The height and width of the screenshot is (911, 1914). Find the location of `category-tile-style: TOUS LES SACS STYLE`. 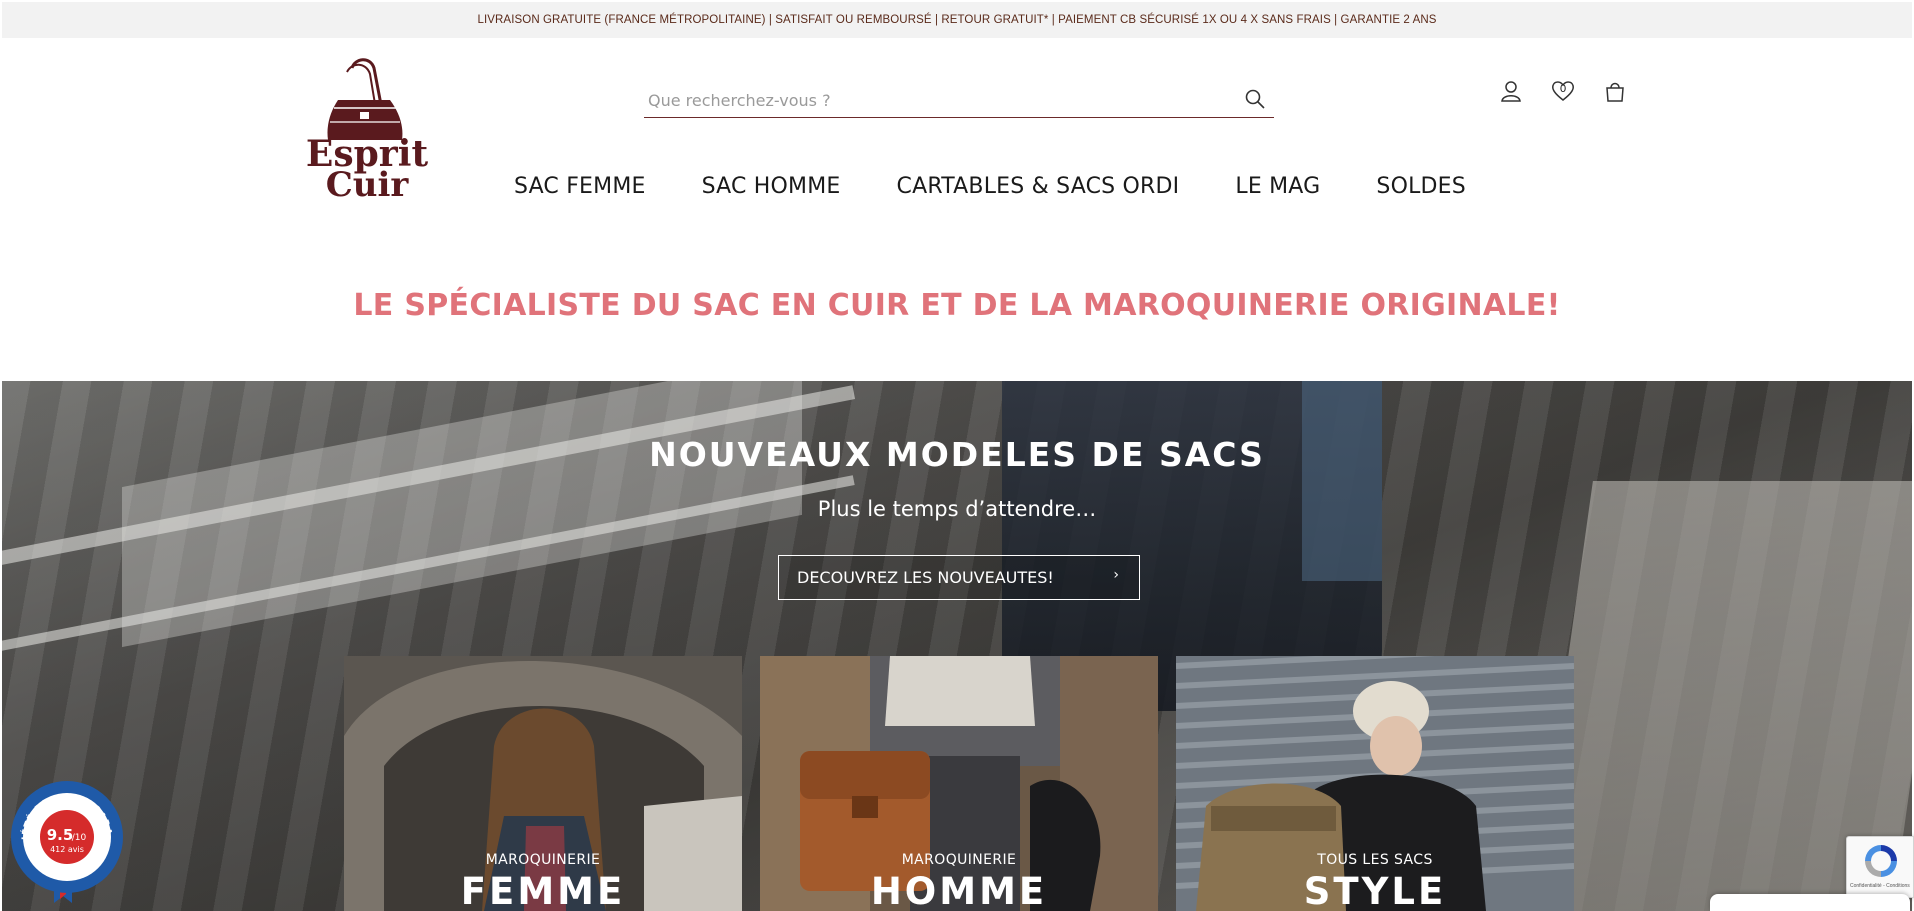

category-tile-style: TOUS LES SACS STYLE is located at coordinates (1375, 783).